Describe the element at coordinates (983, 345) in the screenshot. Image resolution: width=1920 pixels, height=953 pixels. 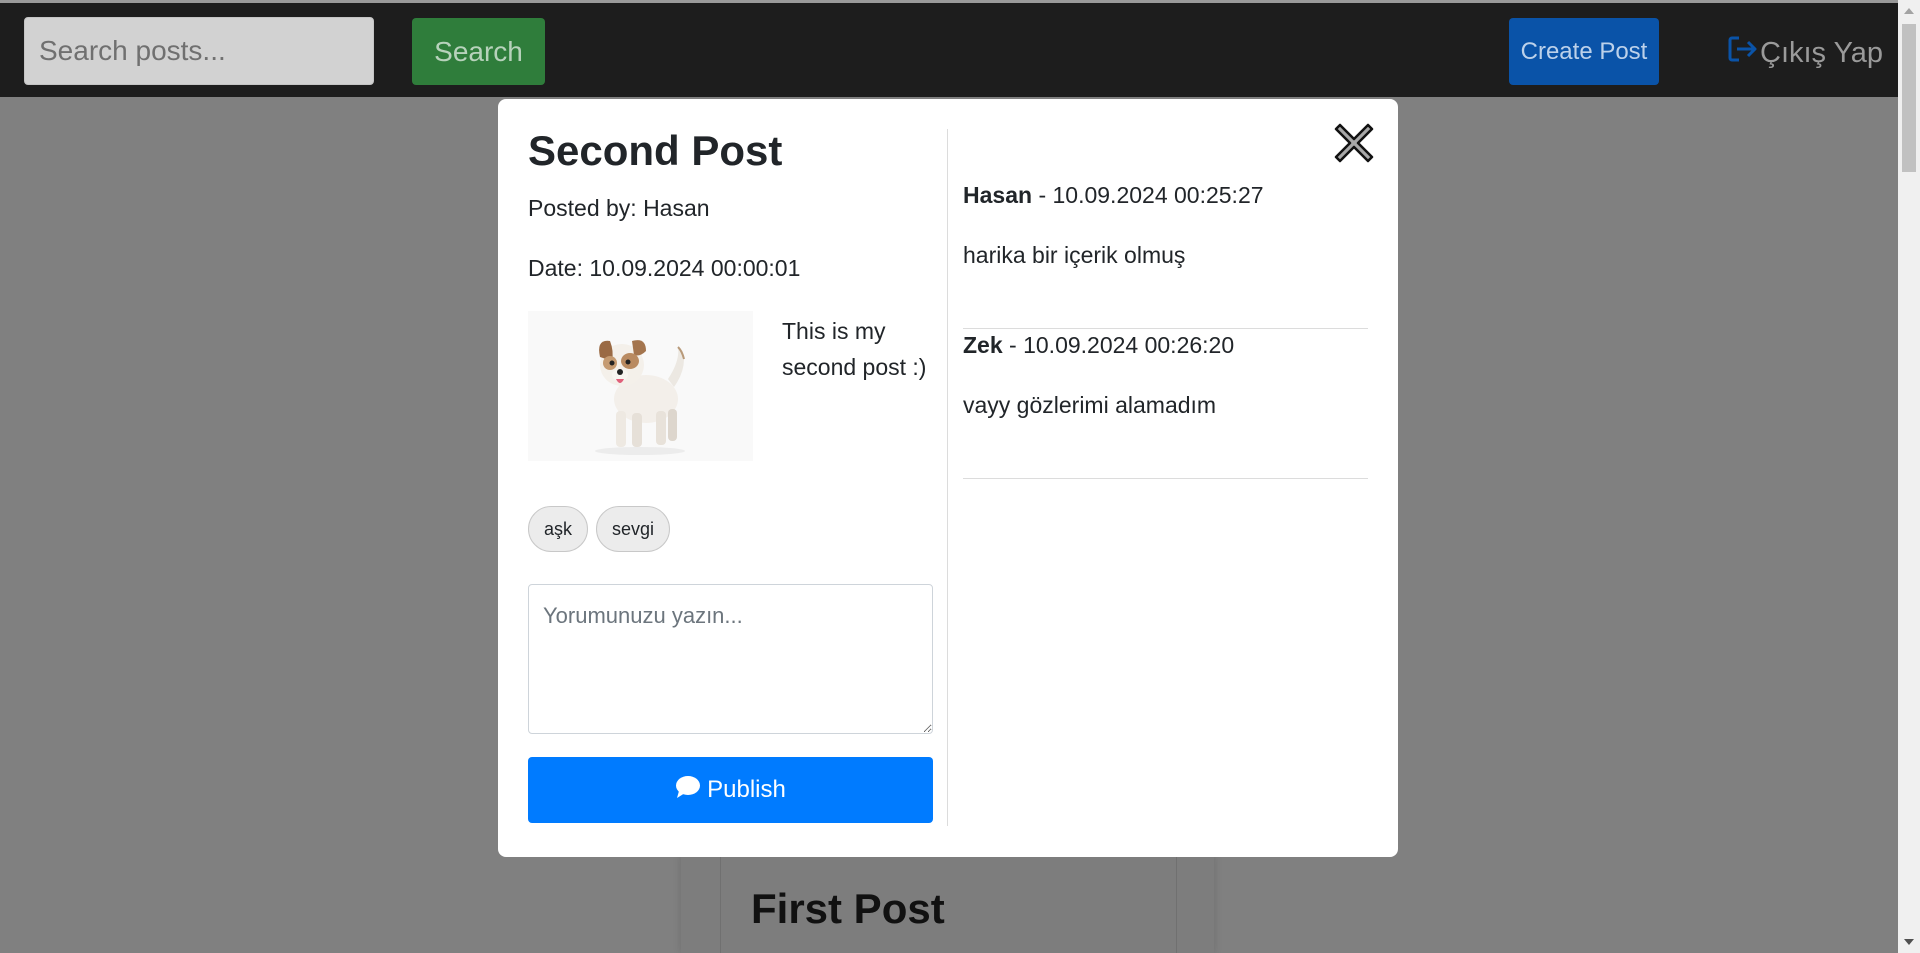
I see `comment-author: Zek` at that location.